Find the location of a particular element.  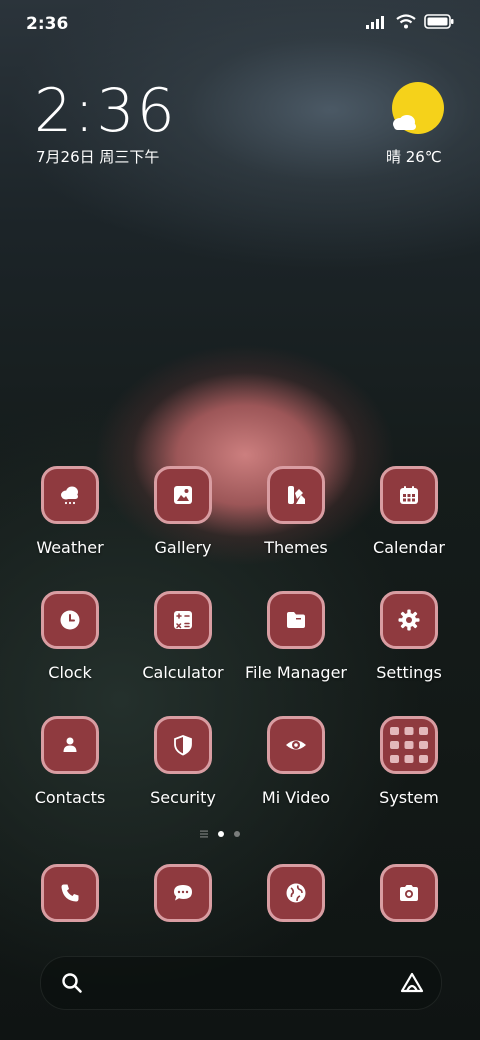

assistant-icon is located at coordinates (412, 983).